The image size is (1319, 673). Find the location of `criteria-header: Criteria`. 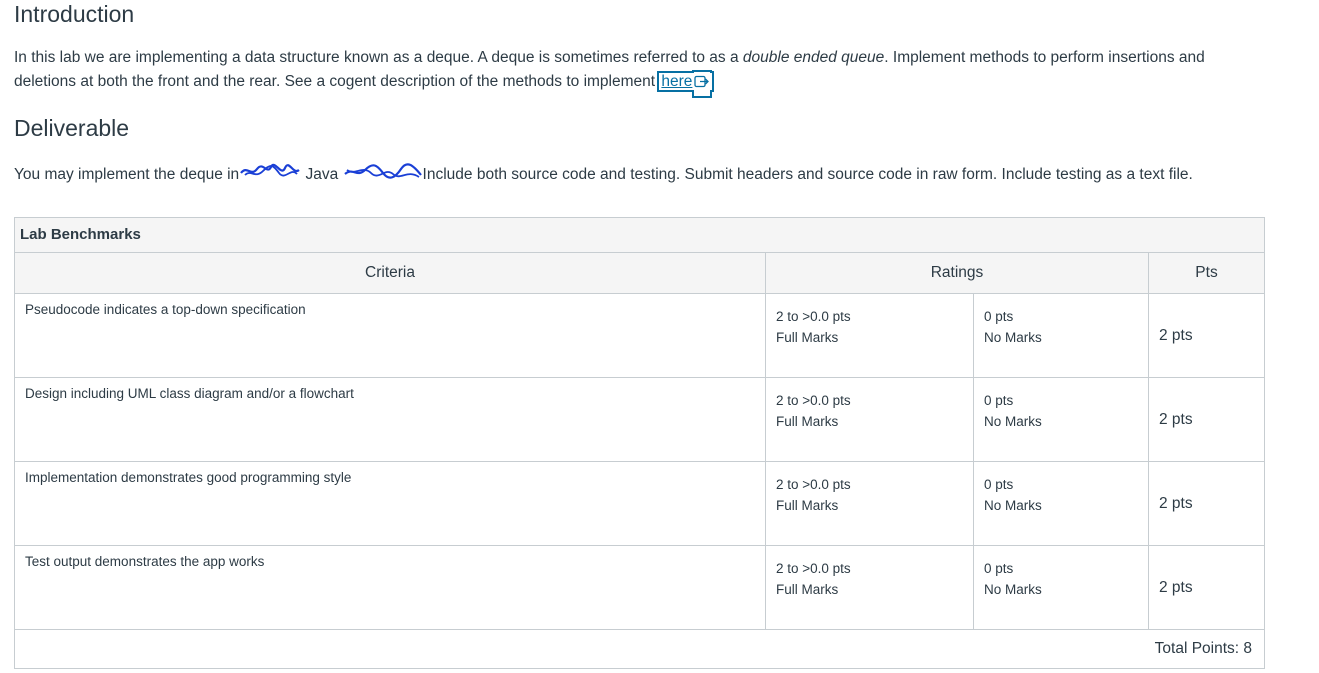

criteria-header: Criteria is located at coordinates (390, 273).